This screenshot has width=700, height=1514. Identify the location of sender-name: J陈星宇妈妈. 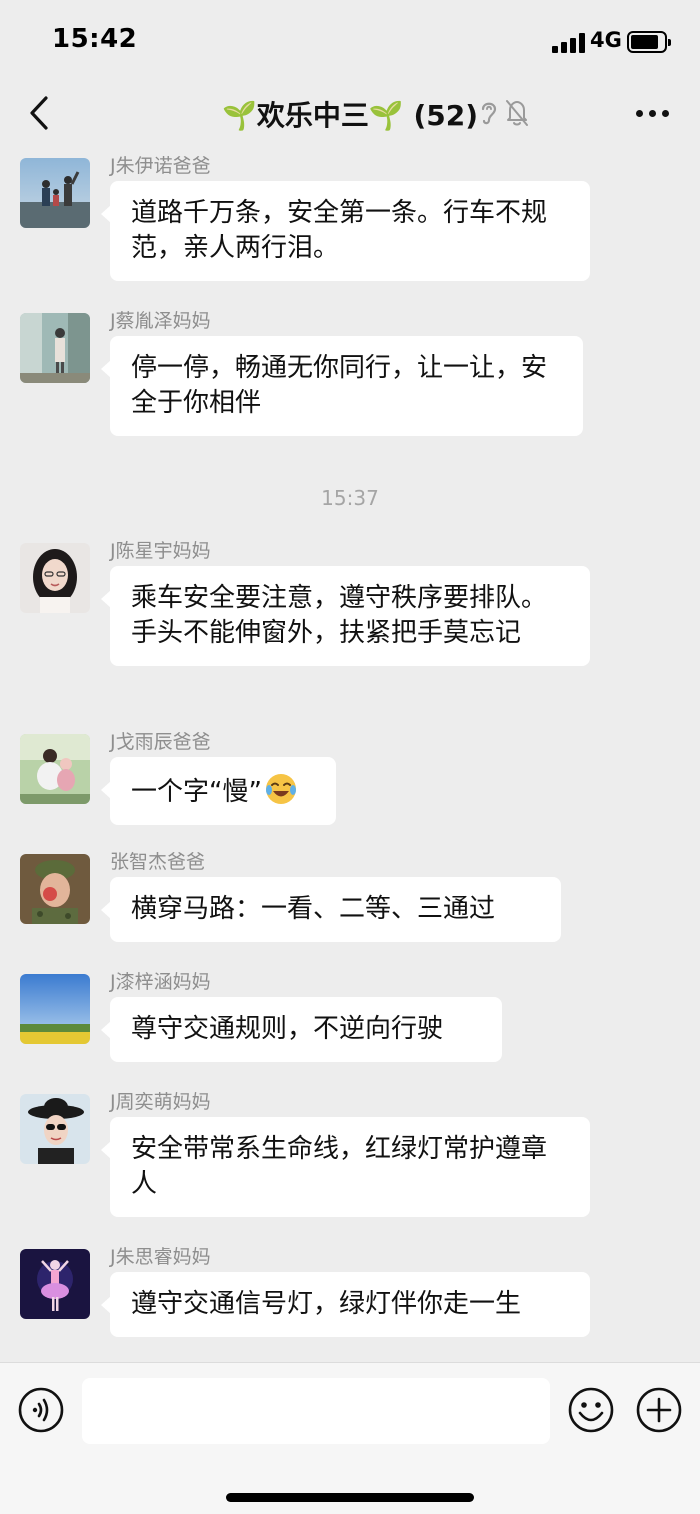
(160, 551).